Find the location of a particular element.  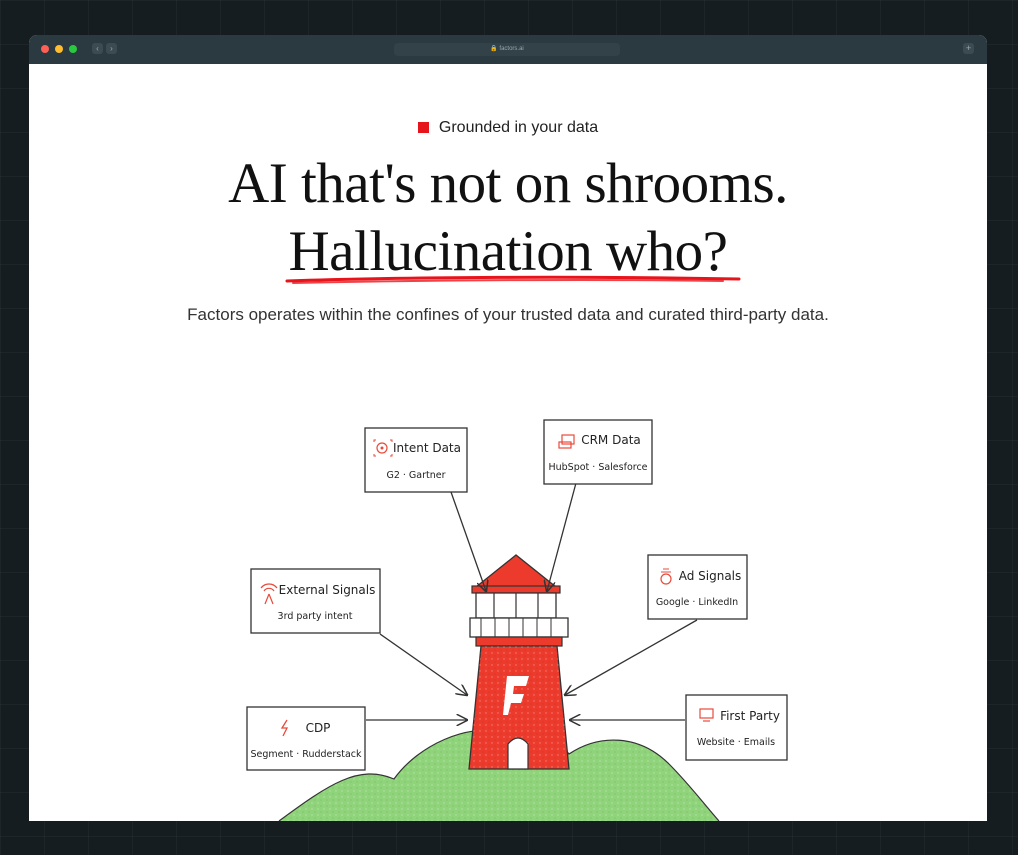

address-bar-url: factors.ai is located at coordinates (511, 49).